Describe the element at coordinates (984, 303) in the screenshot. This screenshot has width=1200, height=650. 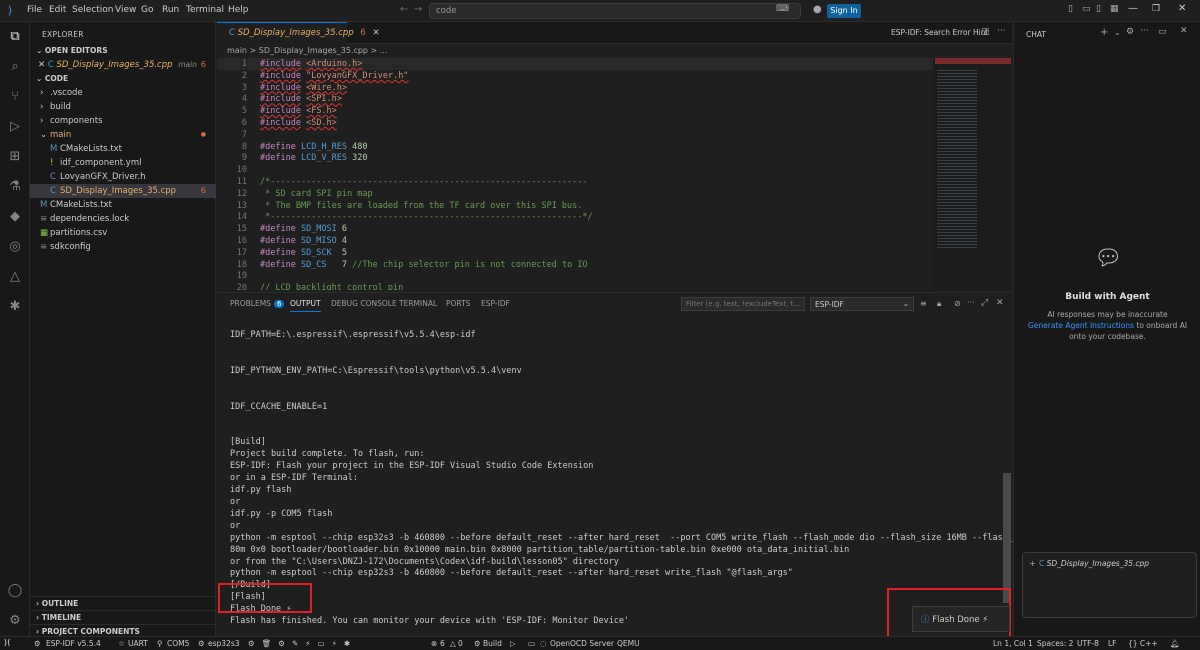
I see `maximize-panel-icon: ⤢` at that location.